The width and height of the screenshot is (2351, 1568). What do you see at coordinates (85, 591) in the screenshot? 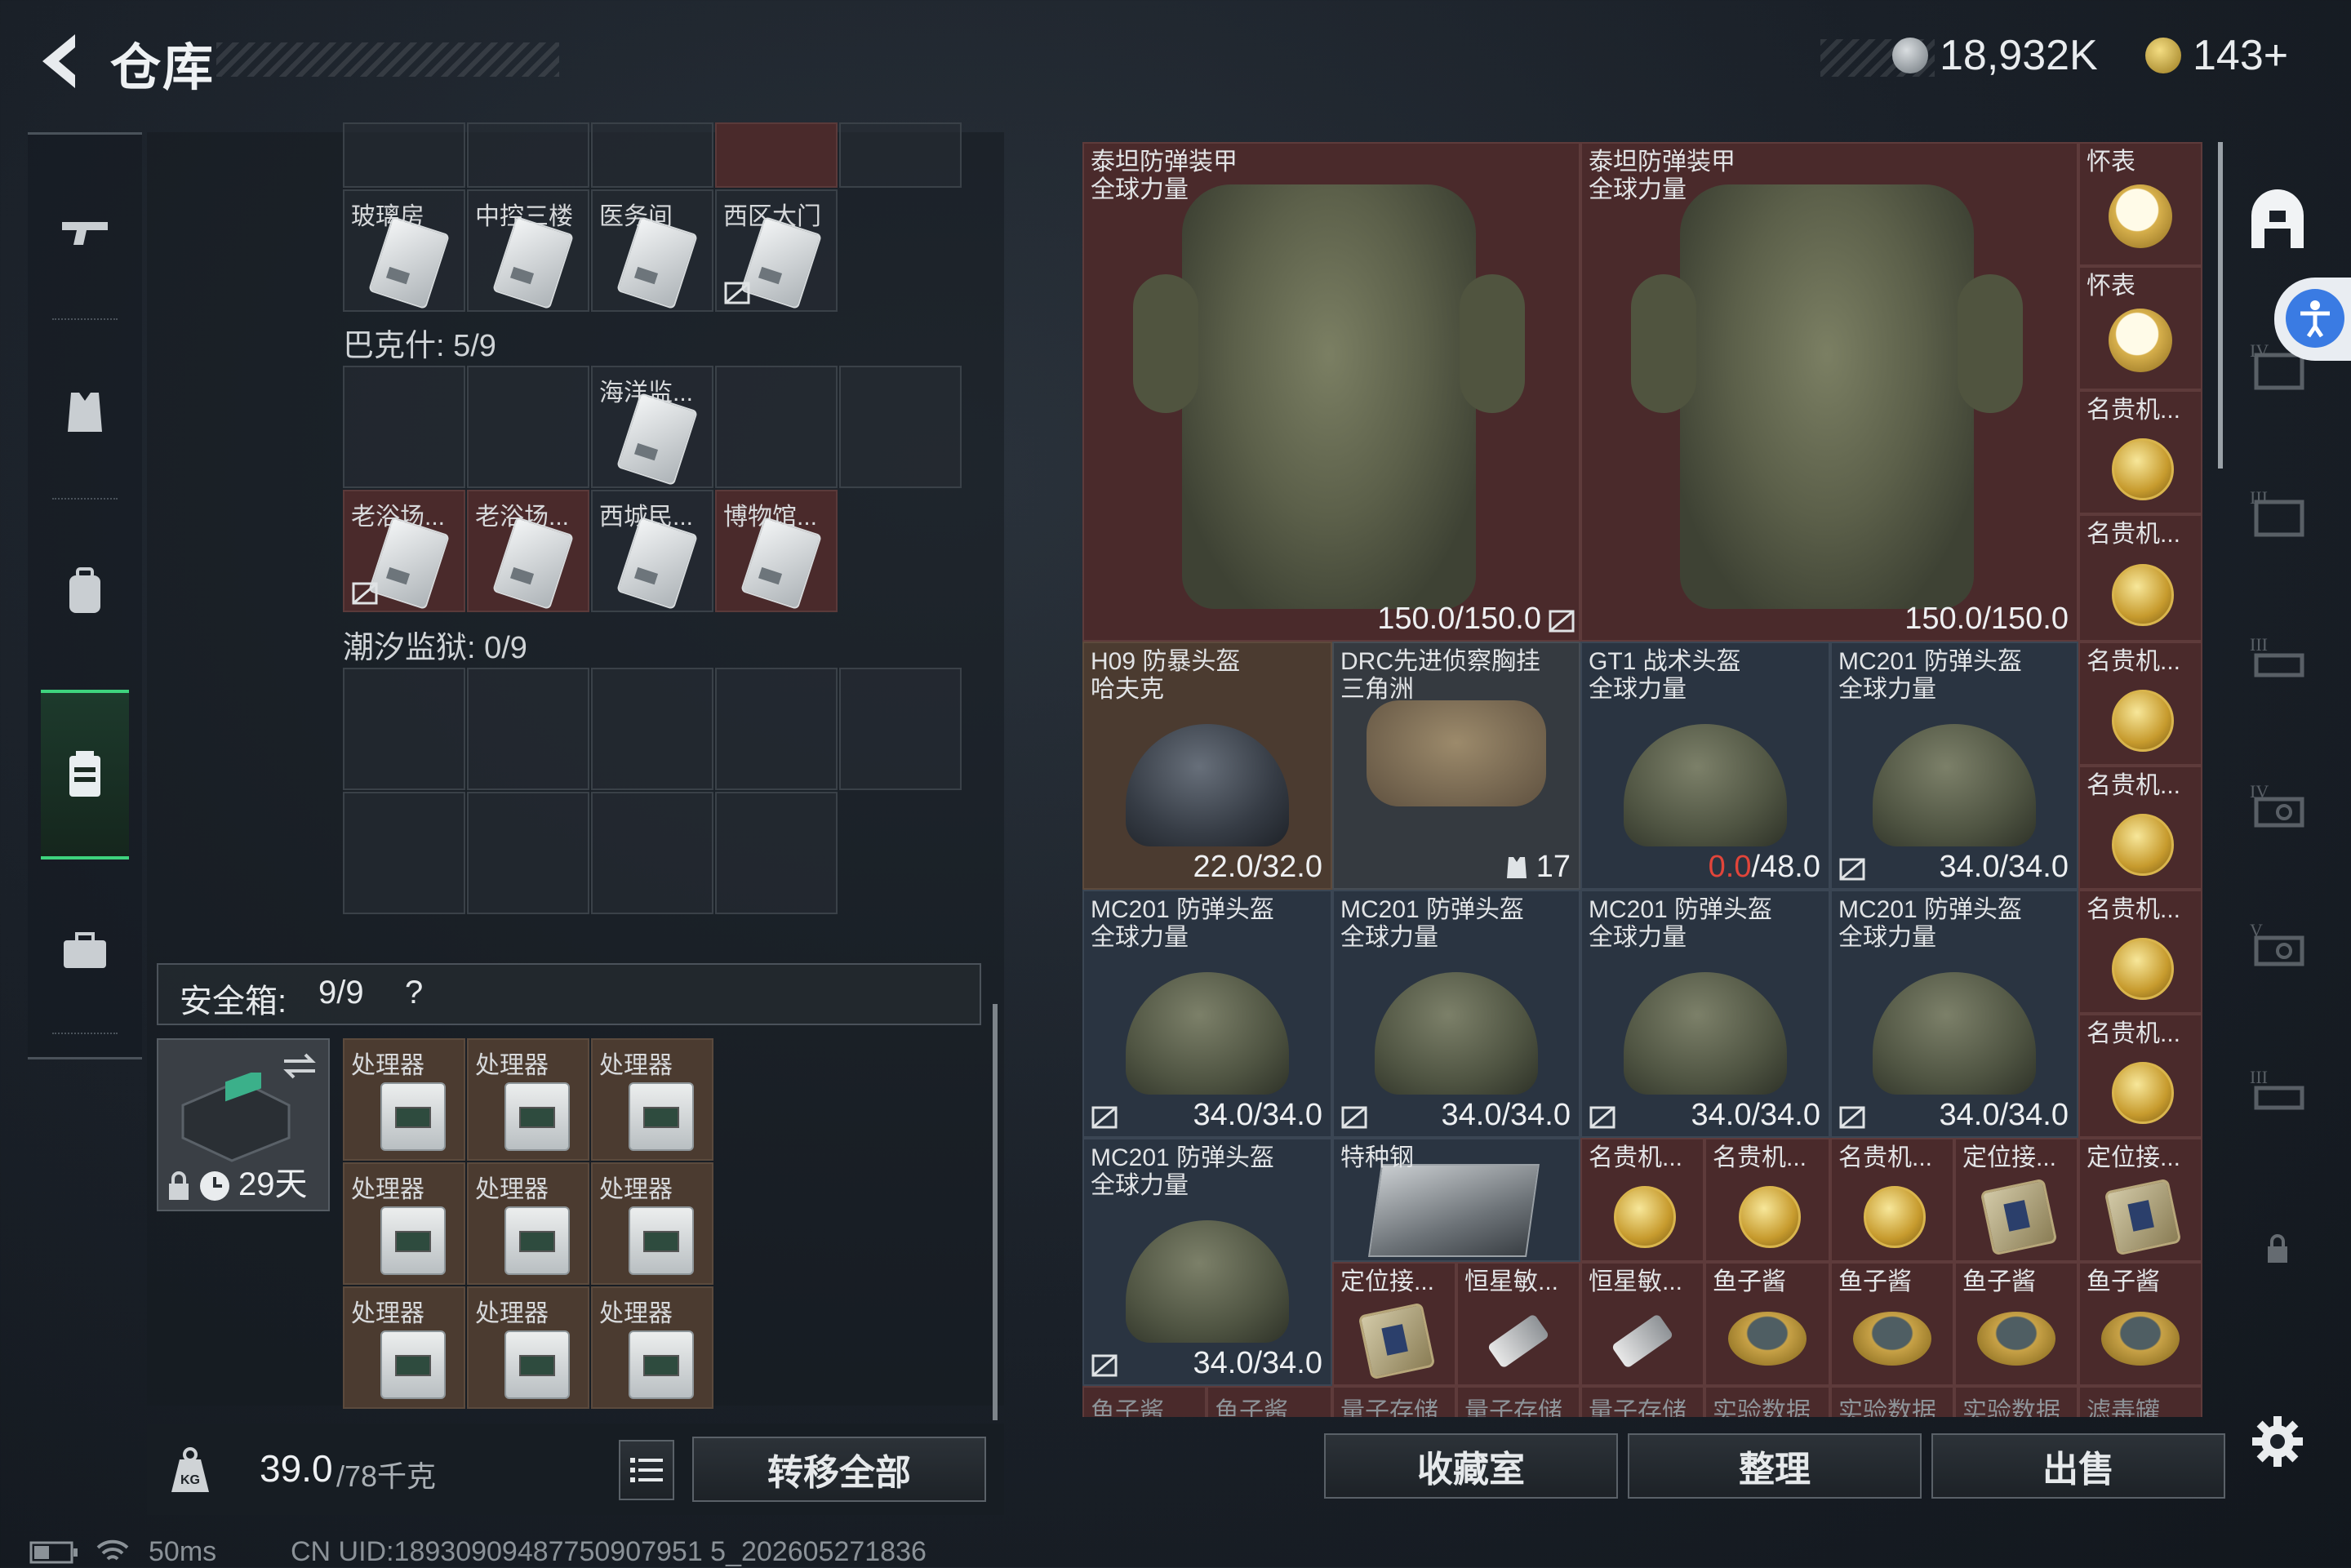
I see `sidebar-item-backpack` at bounding box center [85, 591].